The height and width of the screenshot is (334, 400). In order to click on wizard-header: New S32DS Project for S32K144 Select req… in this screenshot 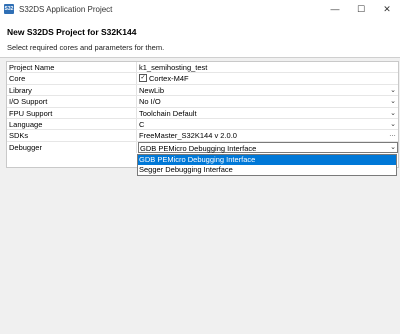, I will do `click(200, 38)`.